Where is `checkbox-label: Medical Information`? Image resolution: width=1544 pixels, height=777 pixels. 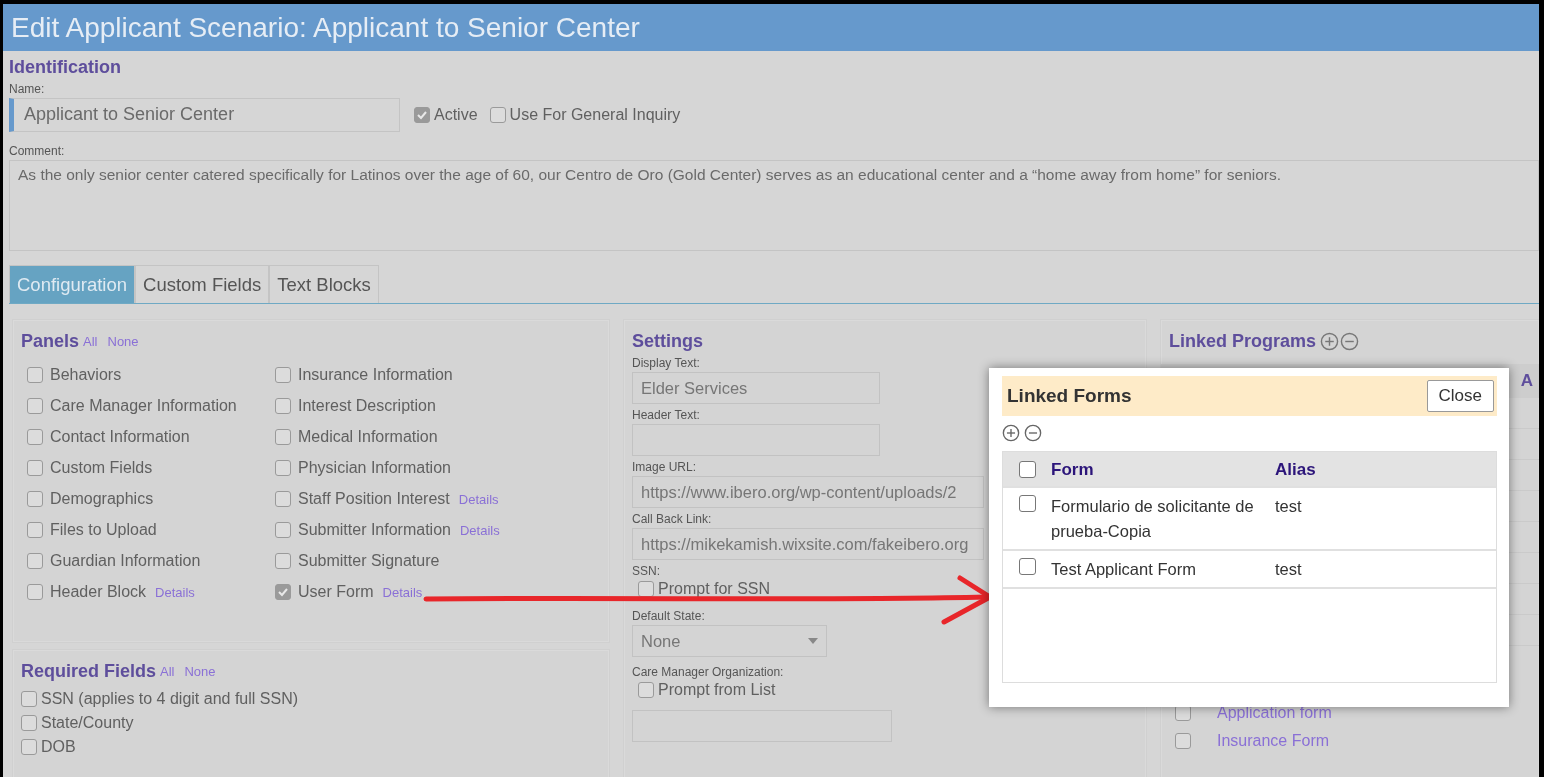
checkbox-label: Medical Information is located at coordinates (368, 437).